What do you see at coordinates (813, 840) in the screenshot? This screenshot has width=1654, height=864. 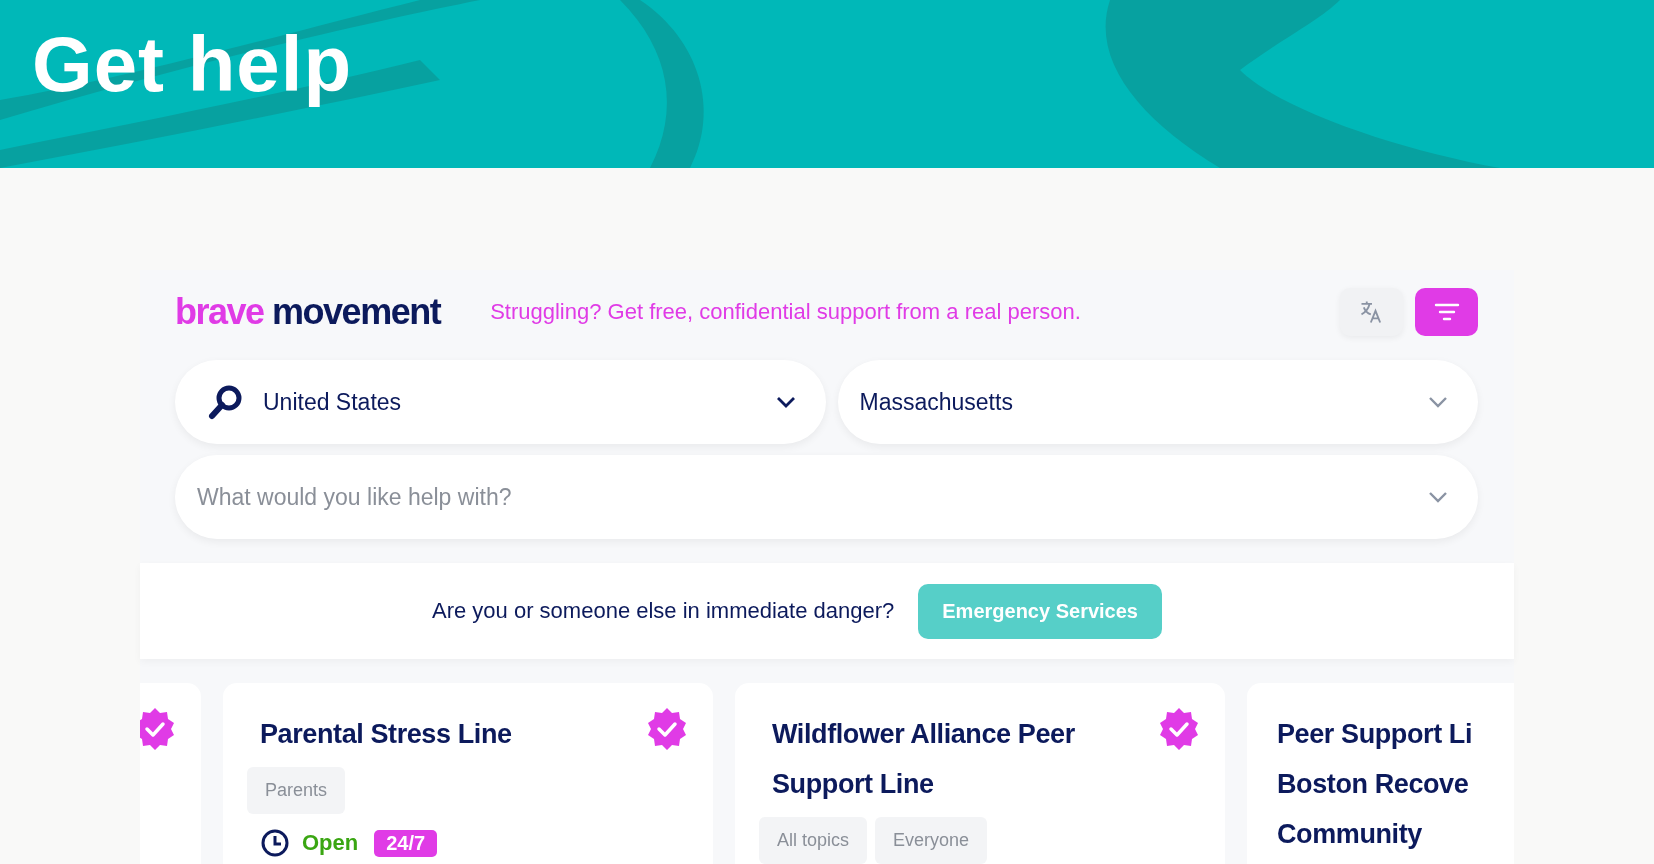 I see `topic-tag: All topics` at bounding box center [813, 840].